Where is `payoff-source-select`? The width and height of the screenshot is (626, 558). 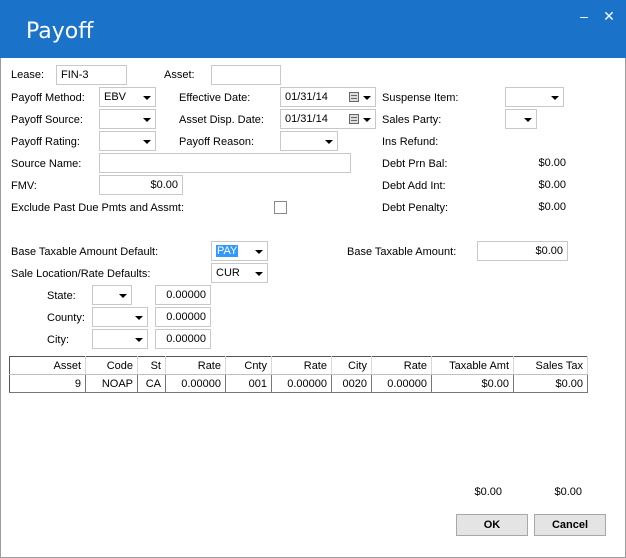
payoff-source-select is located at coordinates (127, 119).